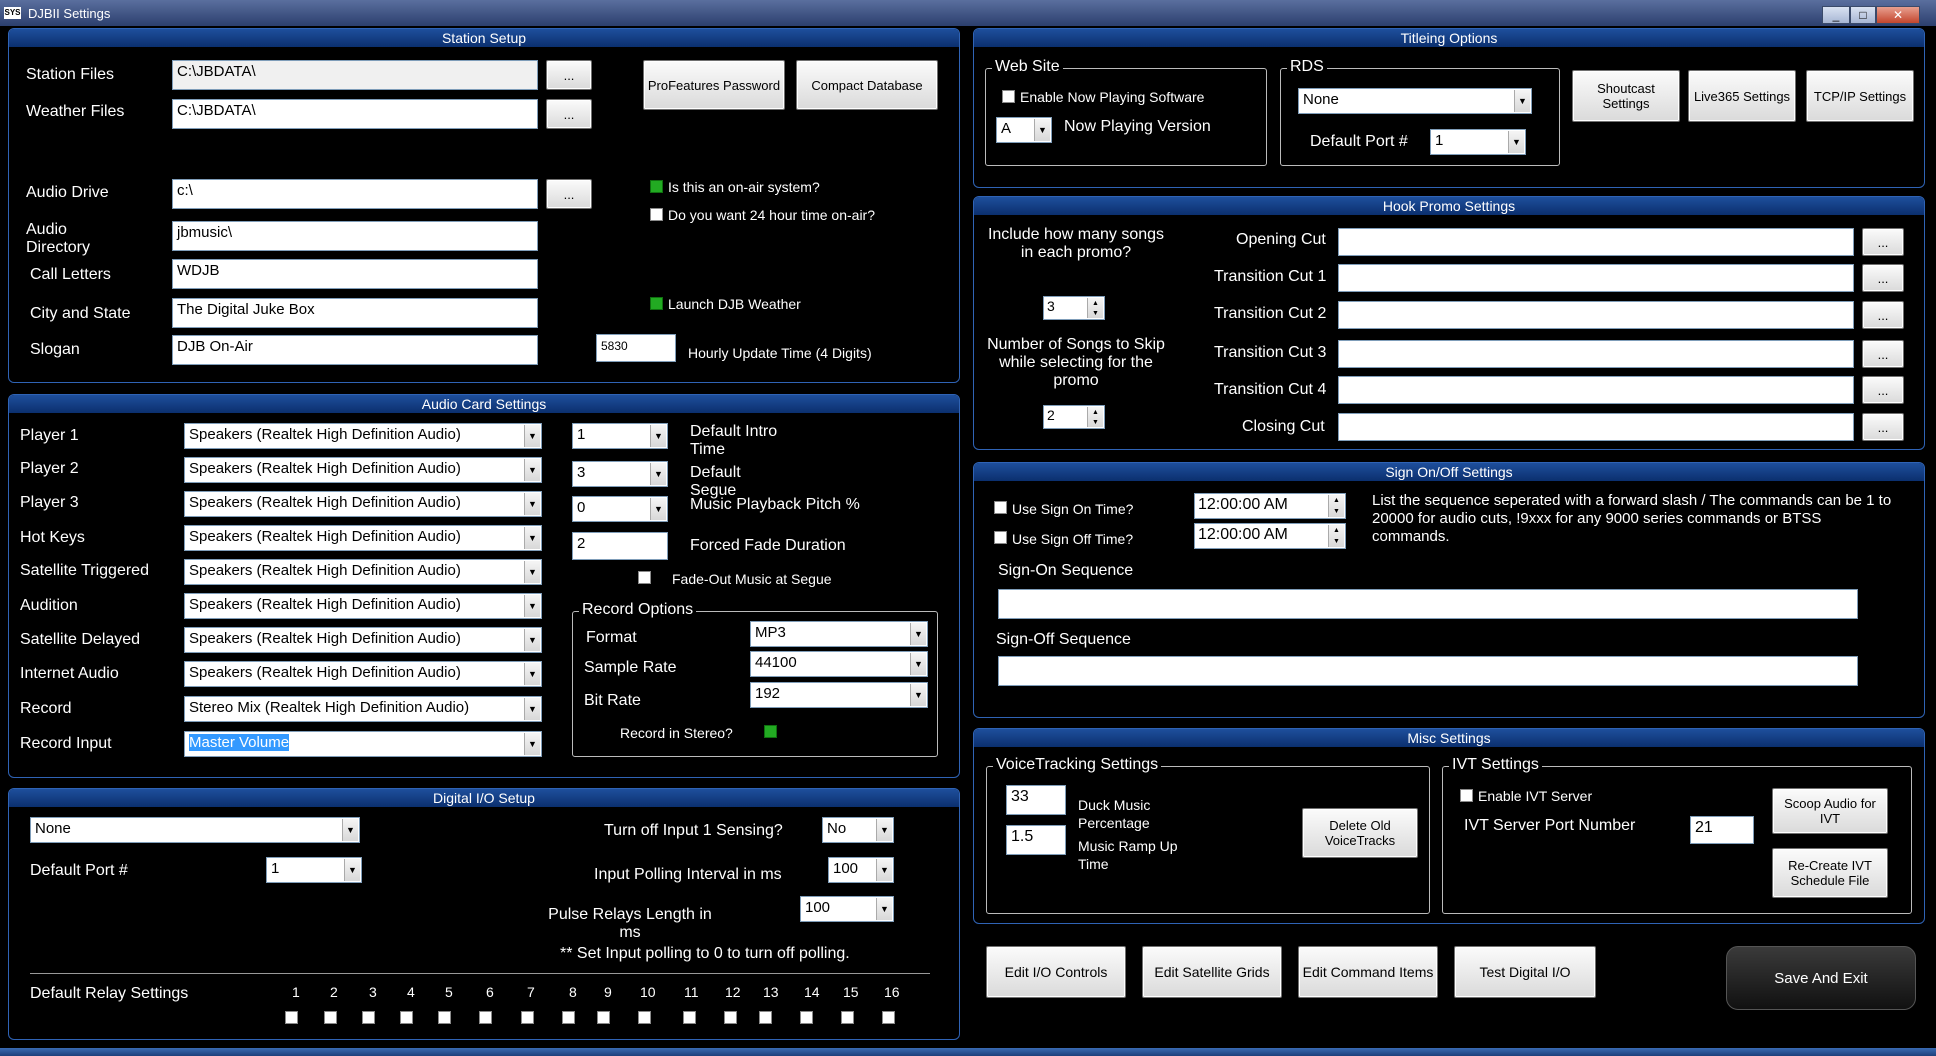 The image size is (1936, 1056). What do you see at coordinates (355, 313) in the screenshot?
I see `city-state-input: The Digital Juke Box` at bounding box center [355, 313].